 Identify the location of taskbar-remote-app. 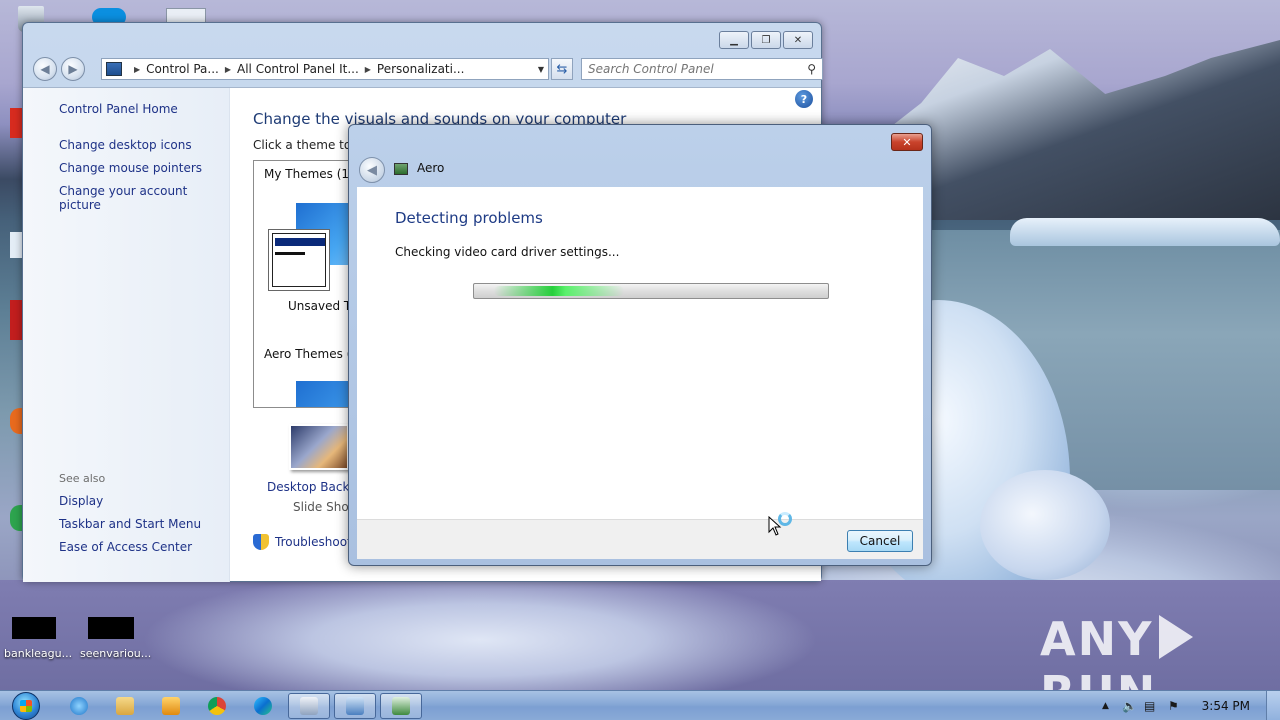
(355, 706).